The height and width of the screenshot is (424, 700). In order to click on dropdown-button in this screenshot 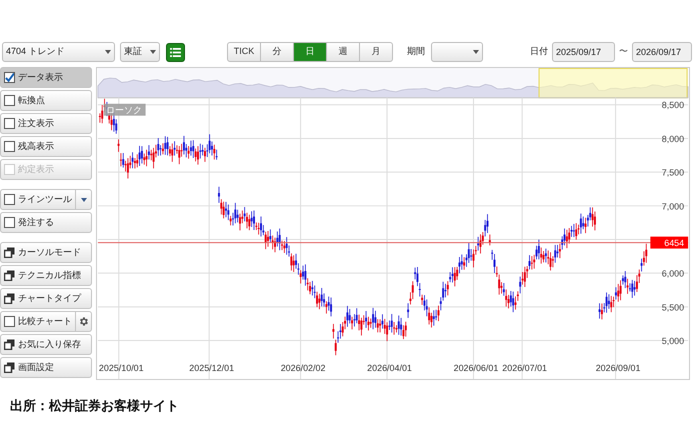, I will do `click(84, 199)`.